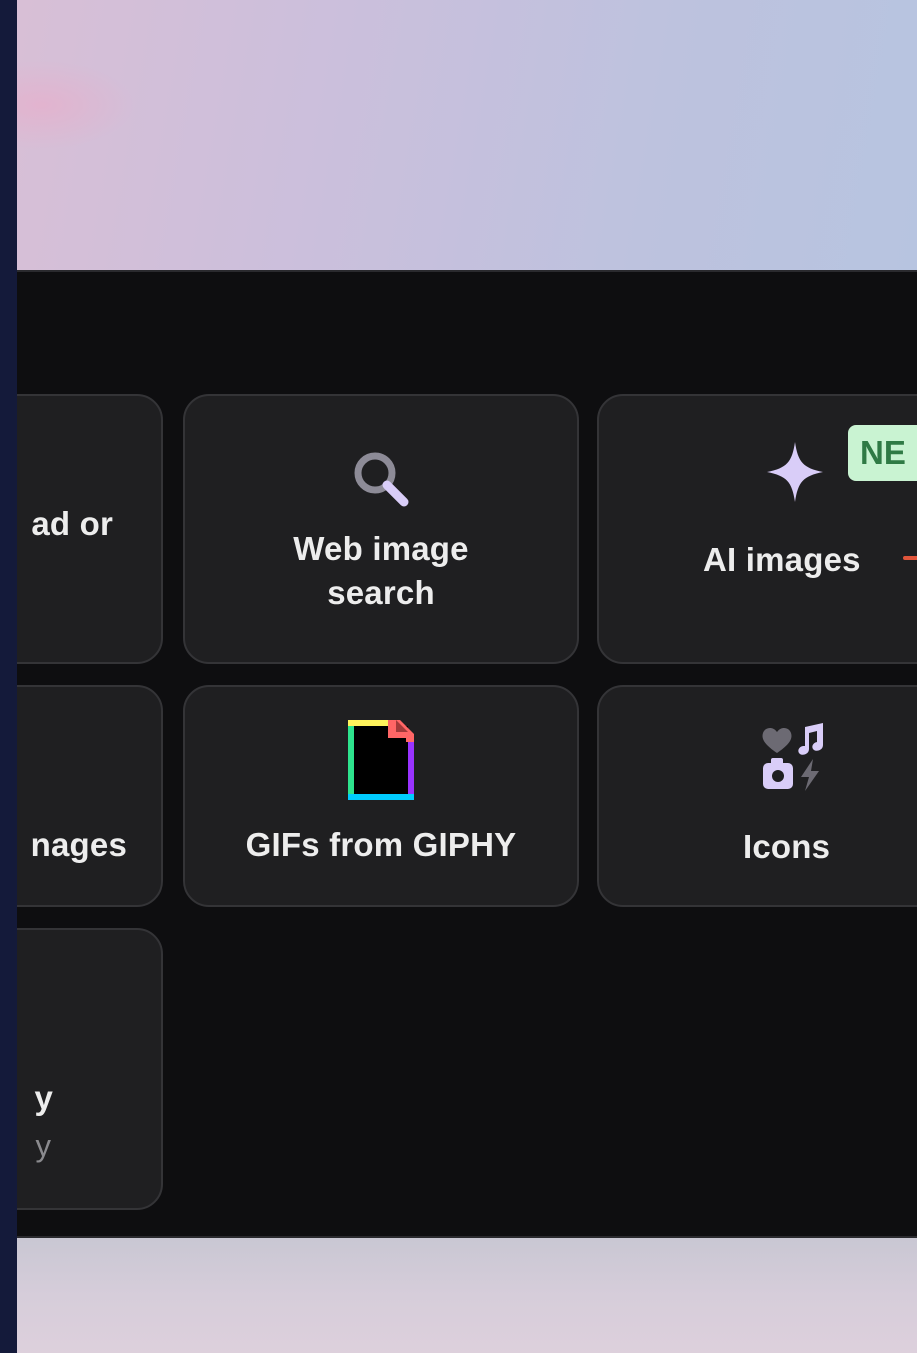  What do you see at coordinates (787, 846) in the screenshot?
I see `icons-label: Icons` at bounding box center [787, 846].